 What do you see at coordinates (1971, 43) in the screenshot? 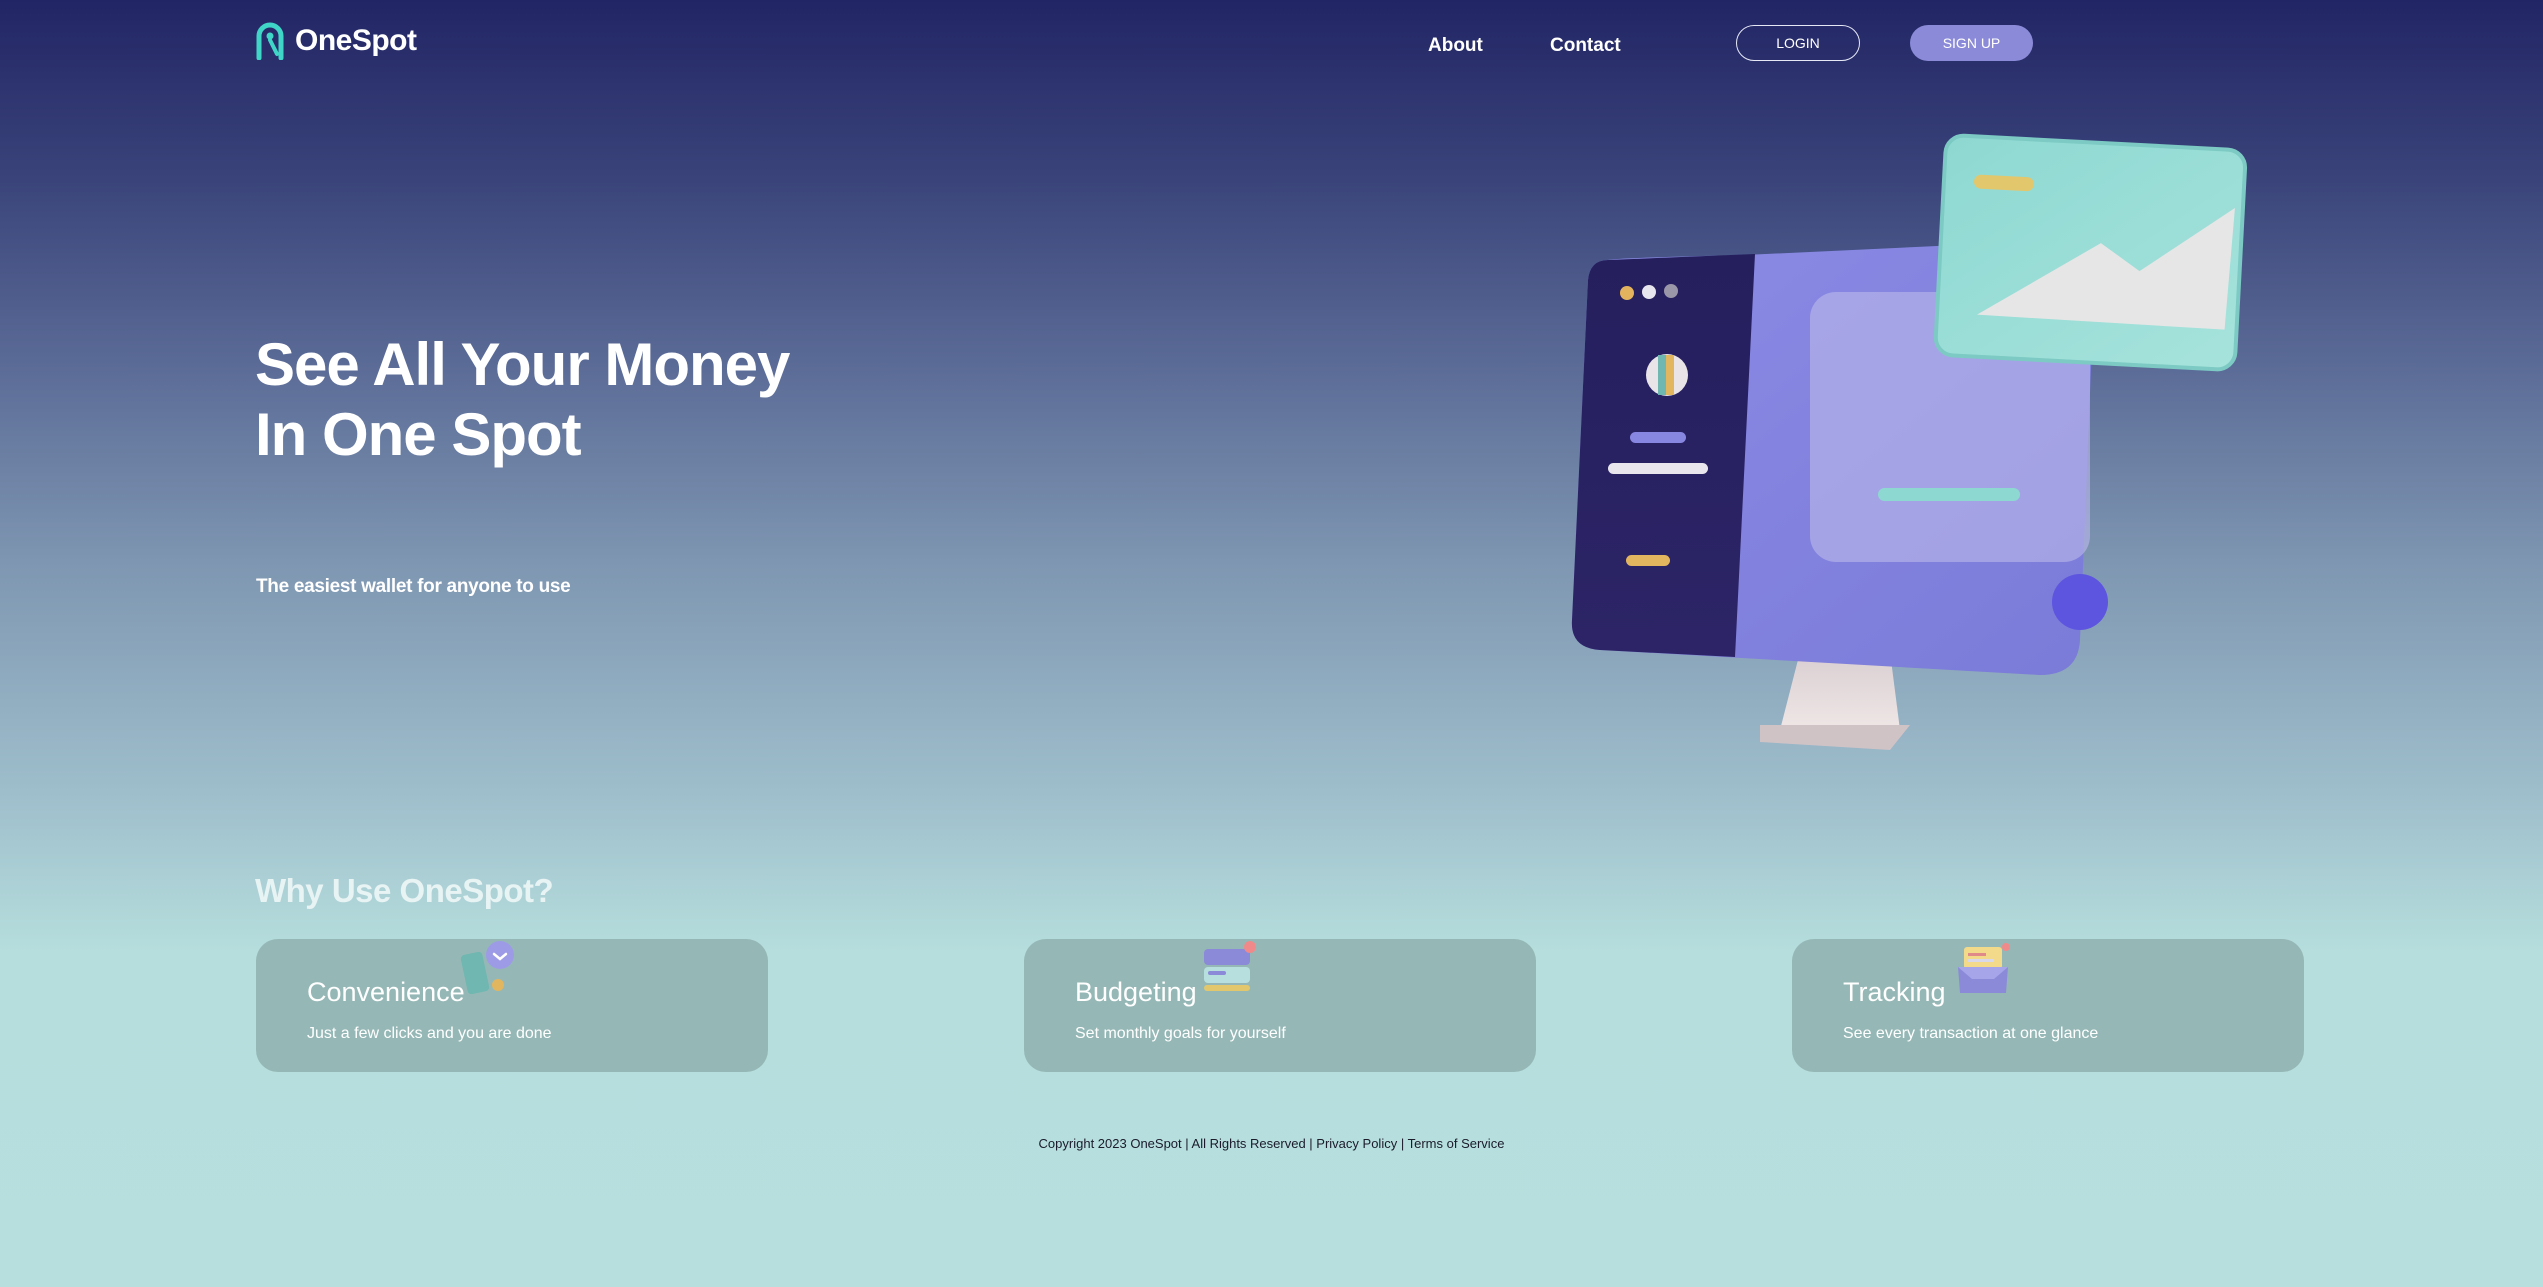
I see `signup-button: SIGN UP` at bounding box center [1971, 43].